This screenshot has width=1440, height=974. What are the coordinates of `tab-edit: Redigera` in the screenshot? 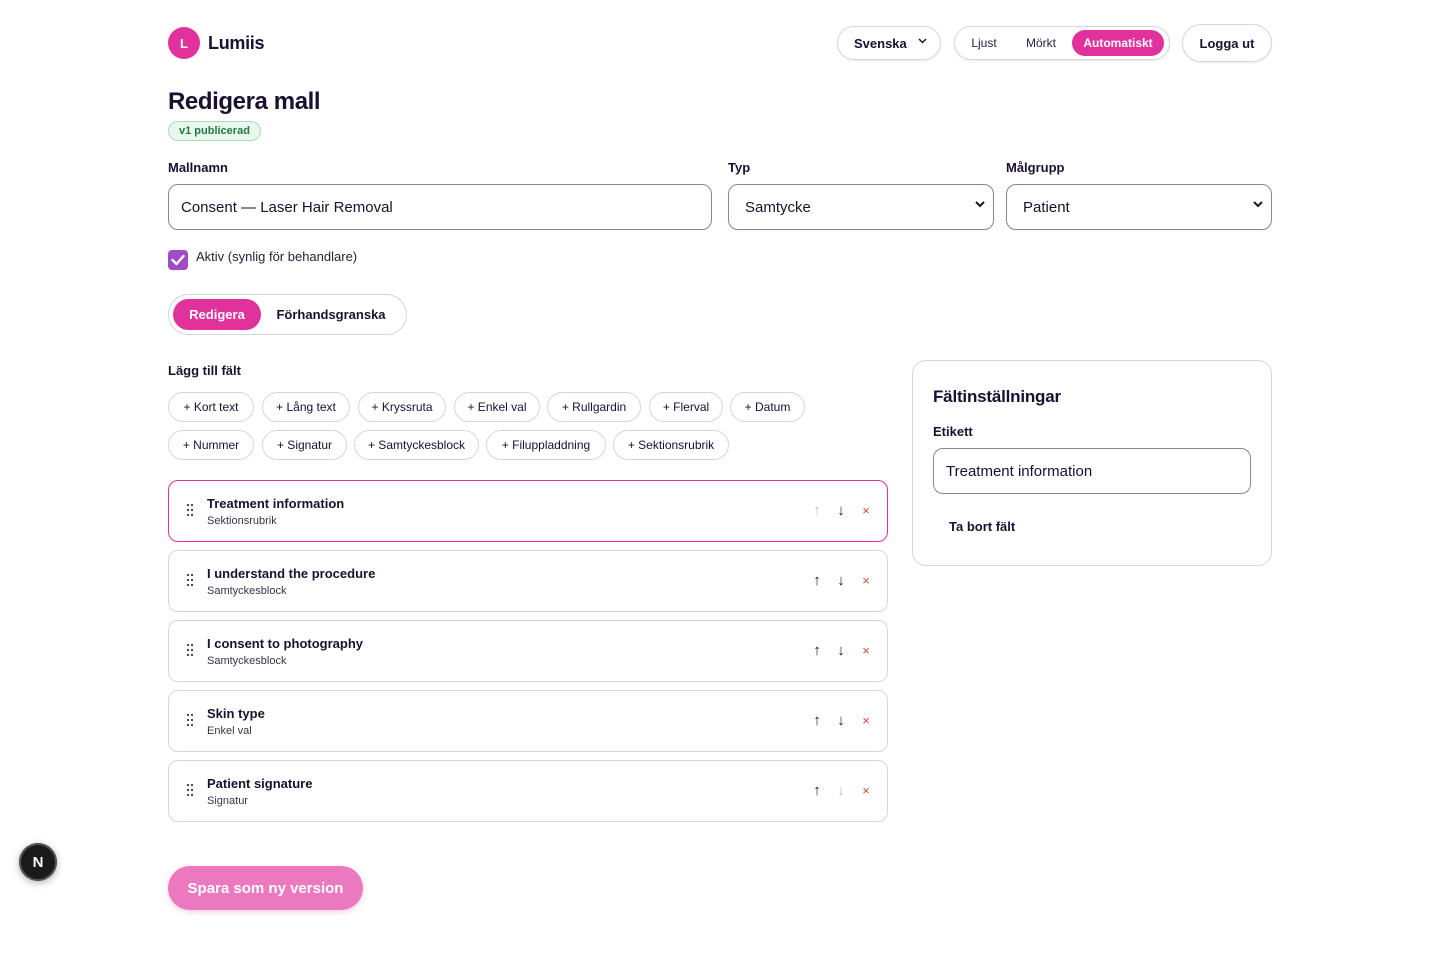 It's located at (217, 314).